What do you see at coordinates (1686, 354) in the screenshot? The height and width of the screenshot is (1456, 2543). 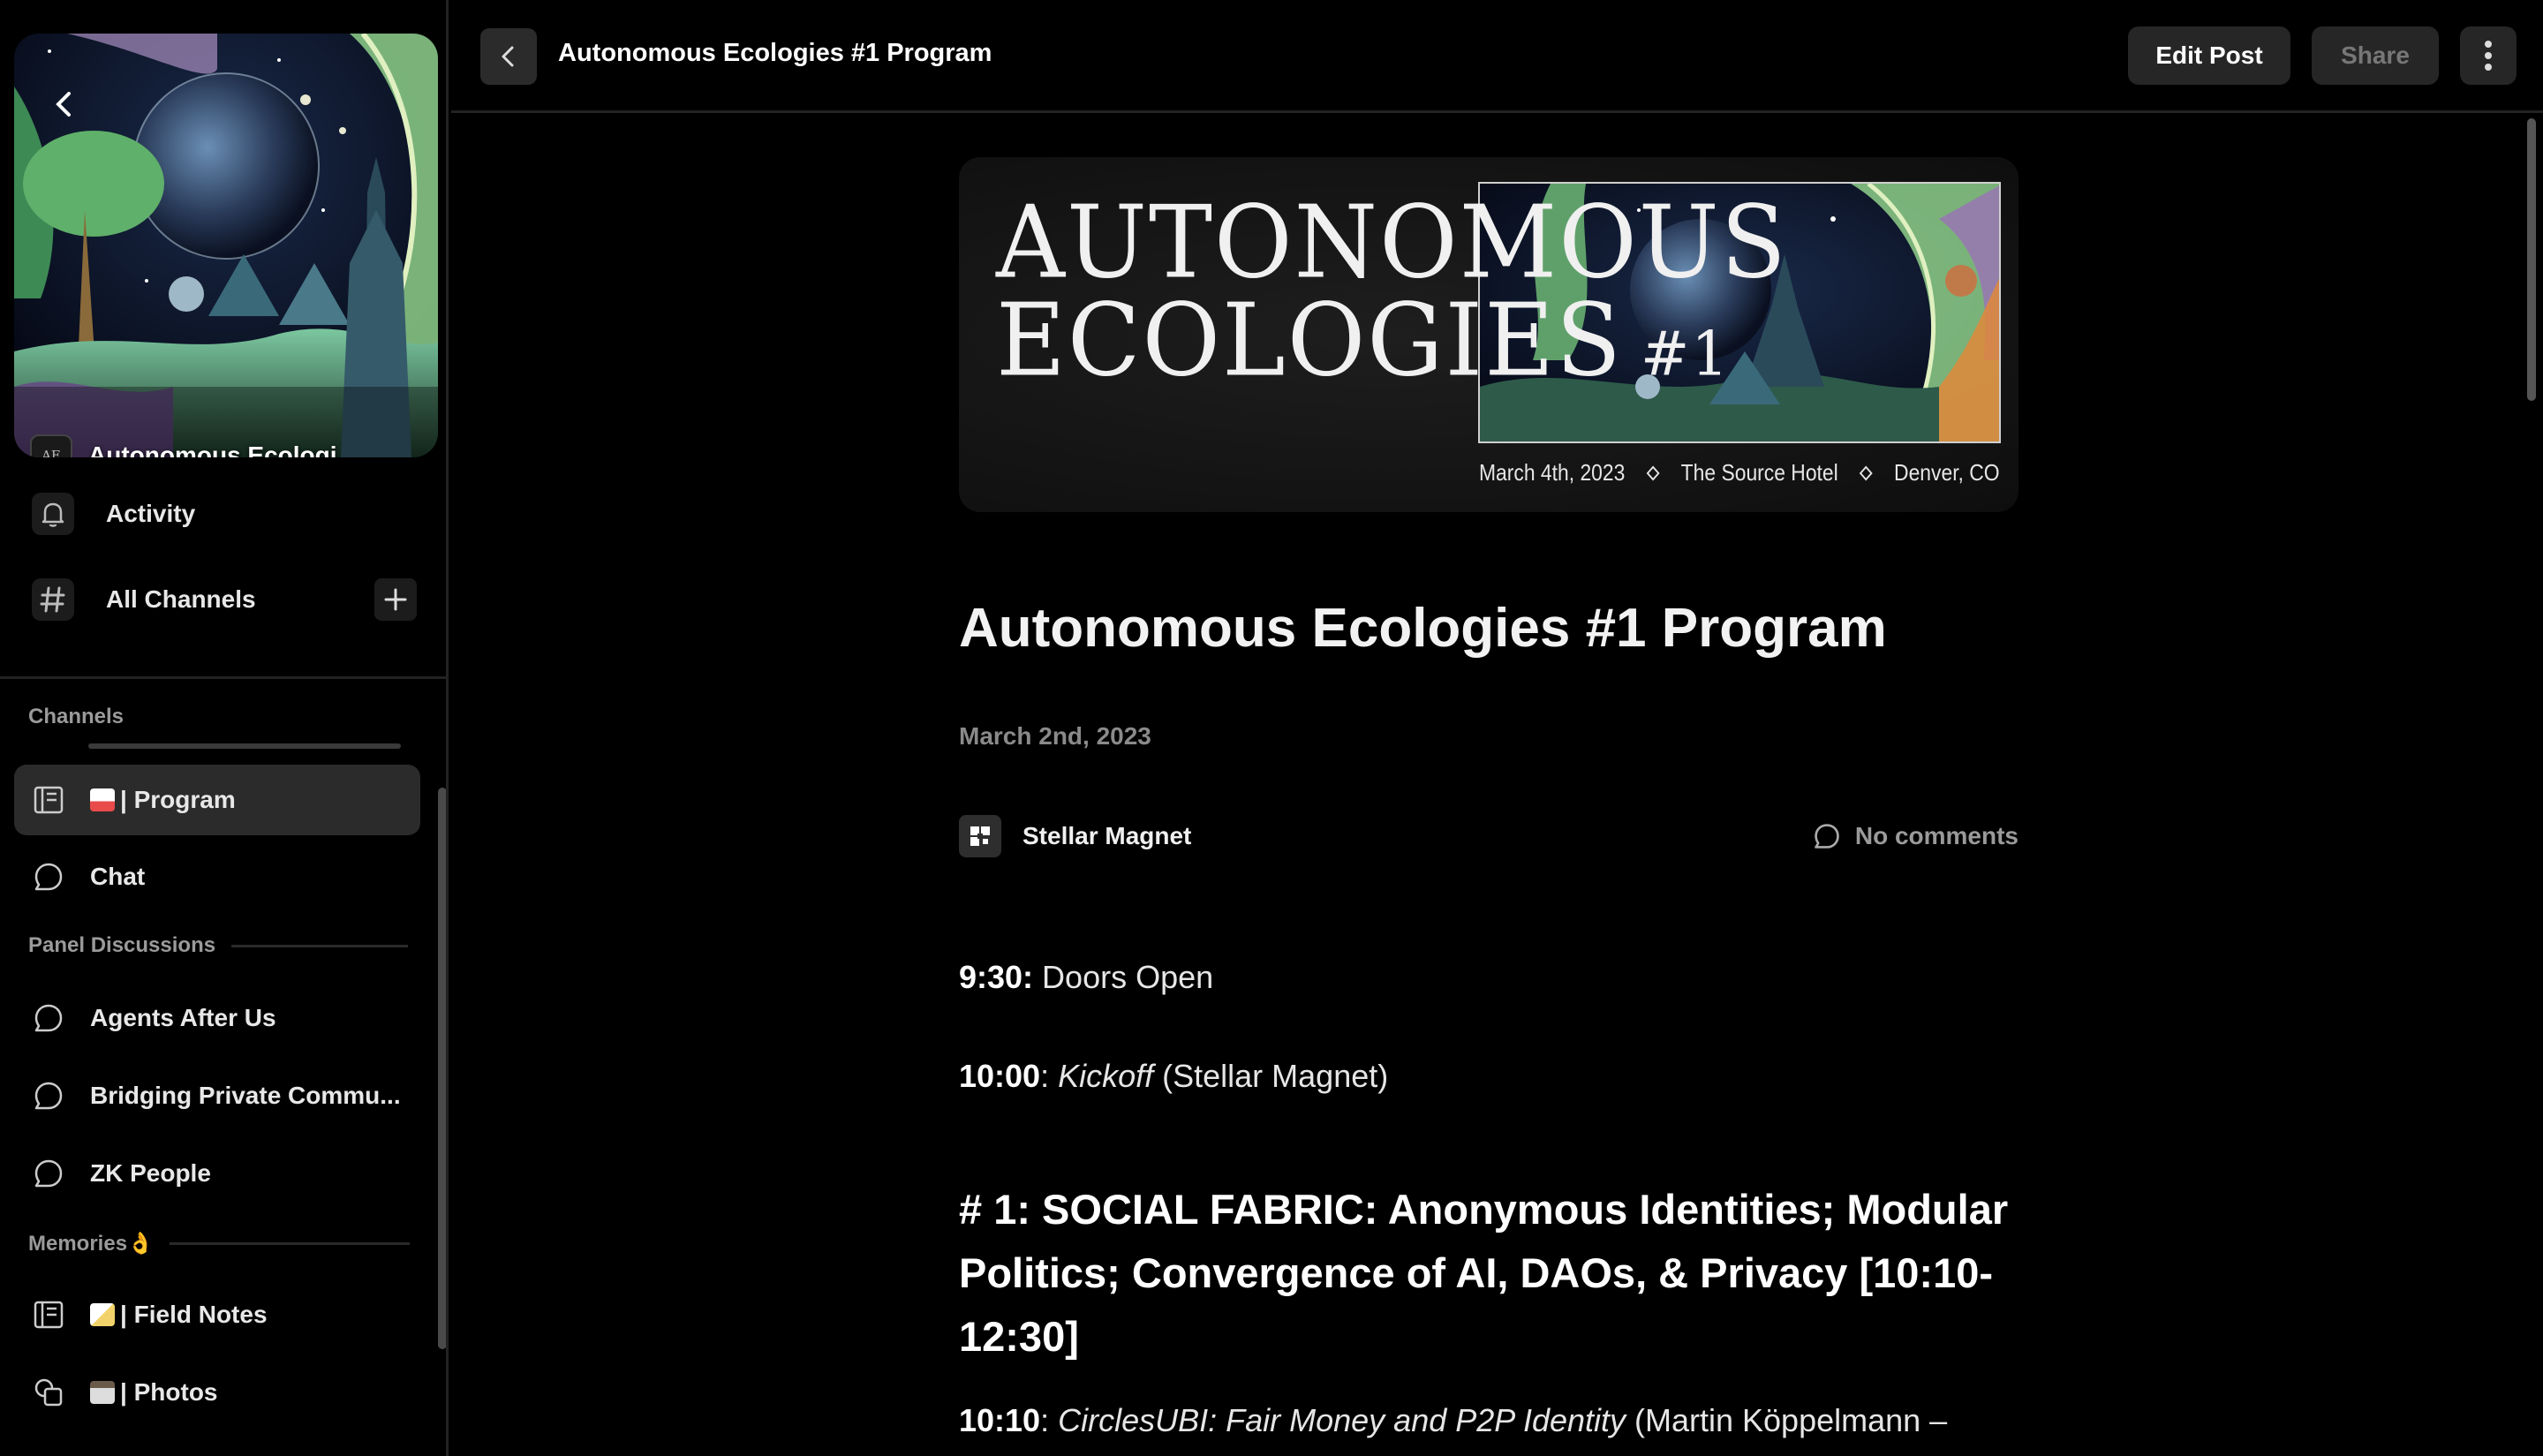 I see `banner-number: #1` at bounding box center [1686, 354].